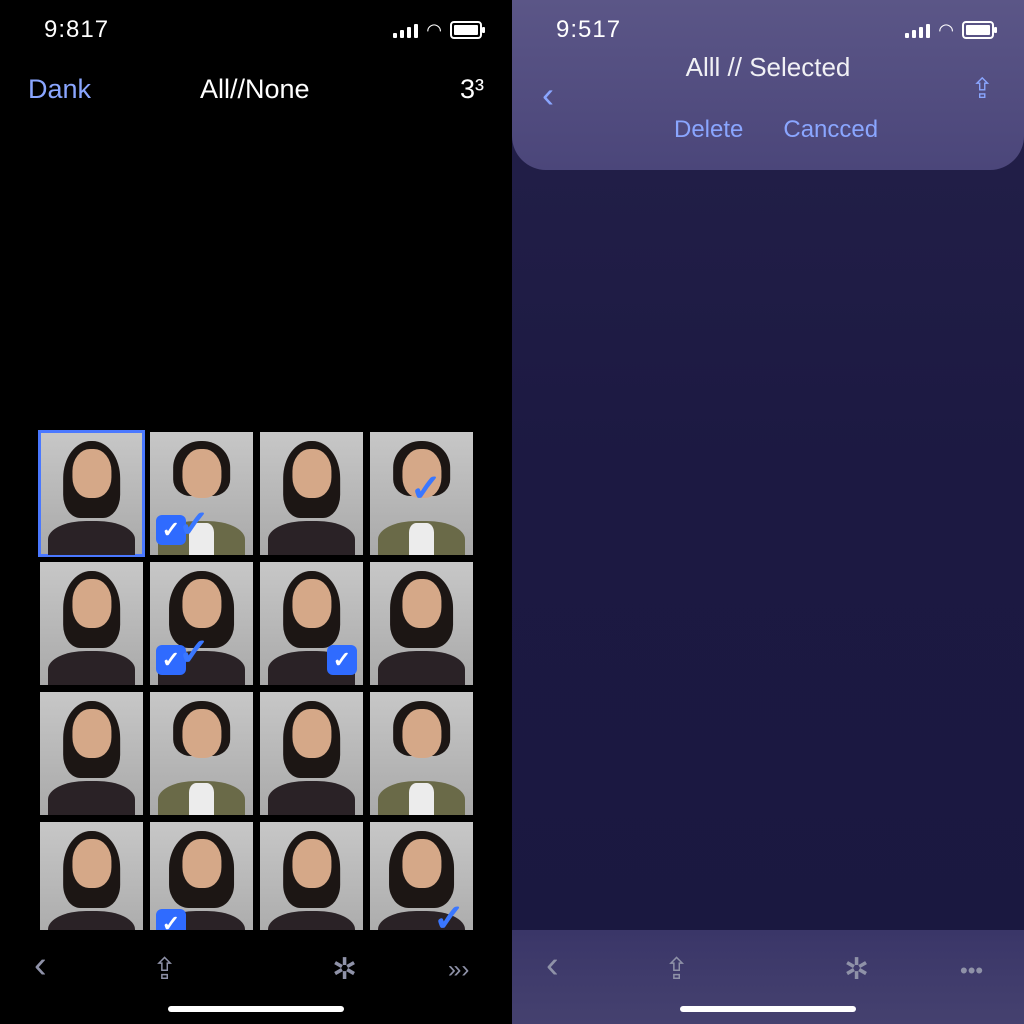 Image resolution: width=1024 pixels, height=1024 pixels. I want to click on status-time: 9:817, so click(77, 29).